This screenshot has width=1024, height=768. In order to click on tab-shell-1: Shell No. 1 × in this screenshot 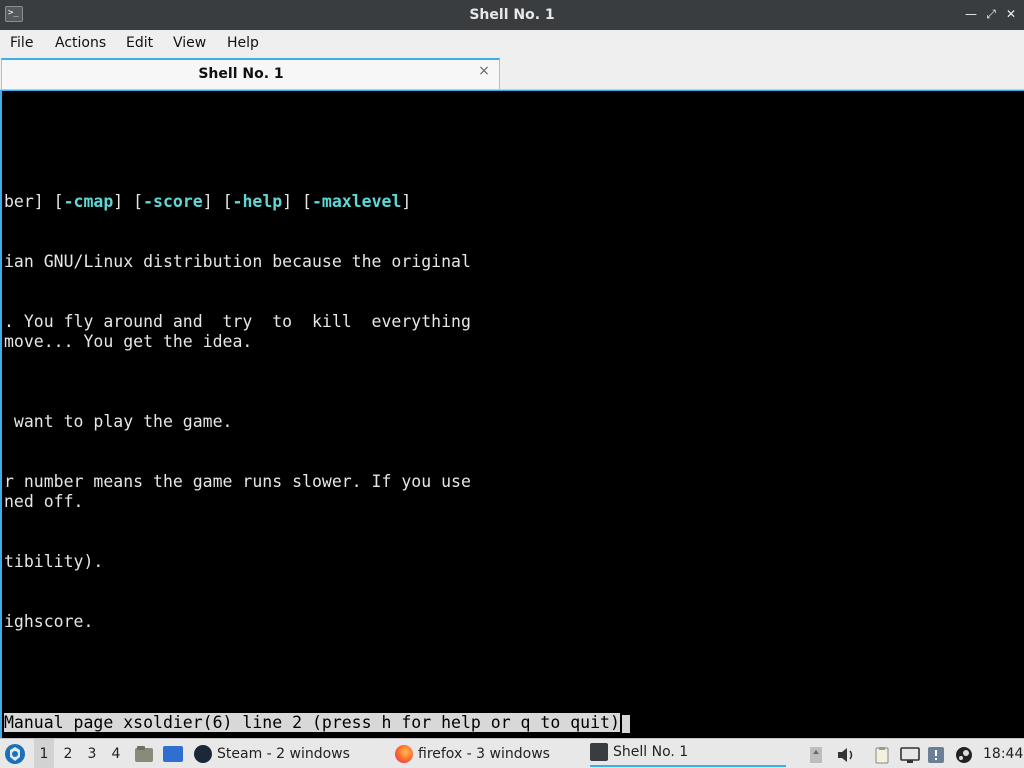, I will do `click(250, 73)`.